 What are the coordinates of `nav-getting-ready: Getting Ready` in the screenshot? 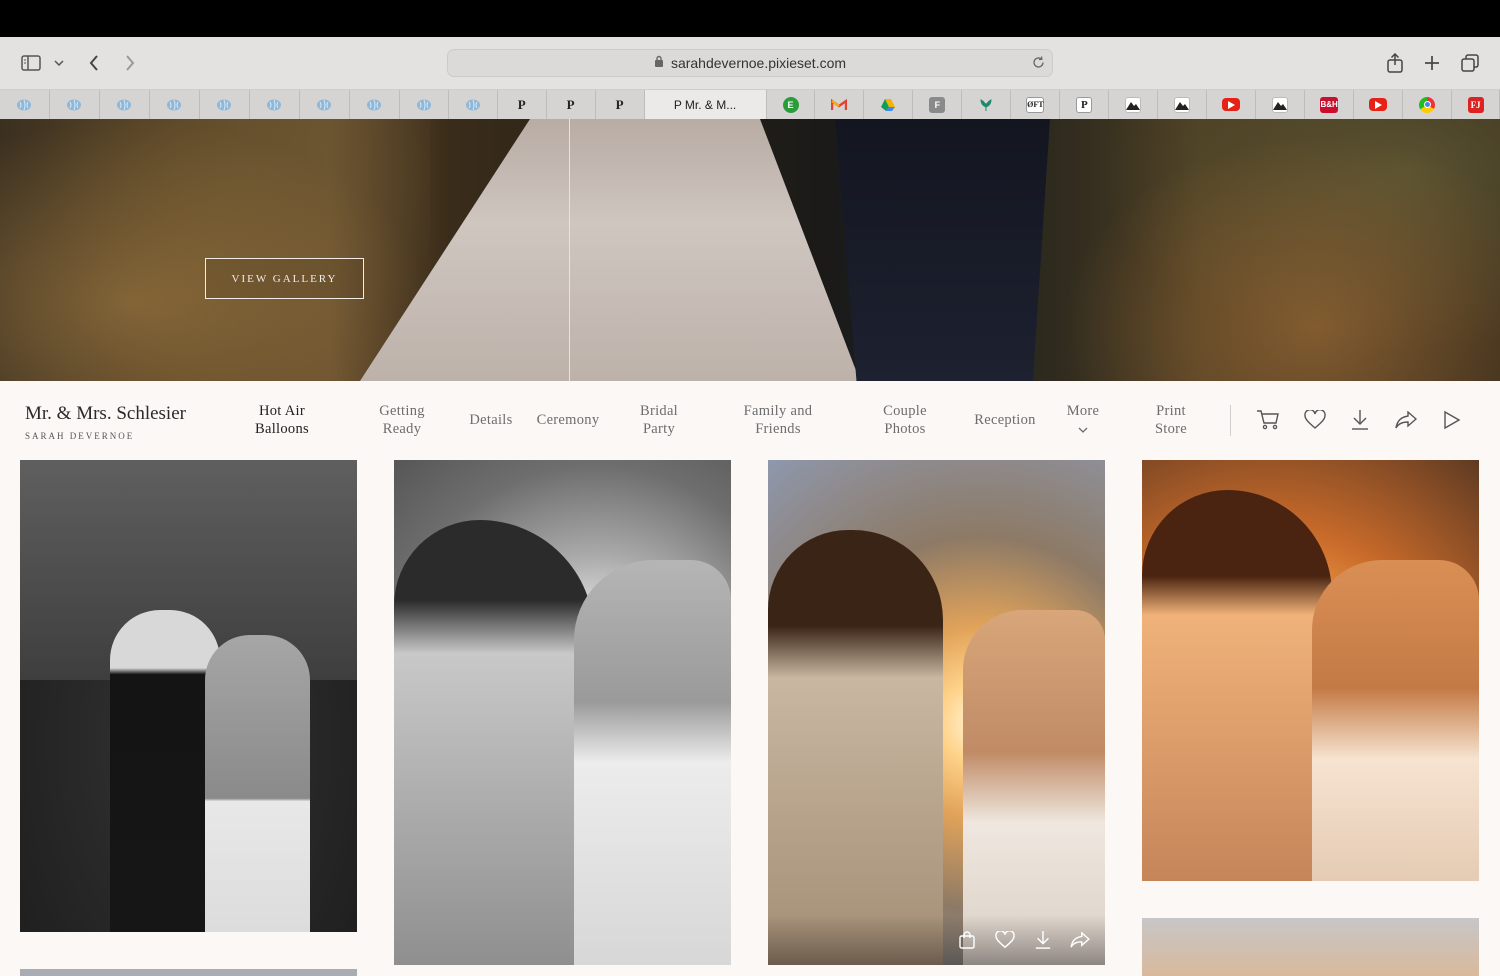 It's located at (402, 420).